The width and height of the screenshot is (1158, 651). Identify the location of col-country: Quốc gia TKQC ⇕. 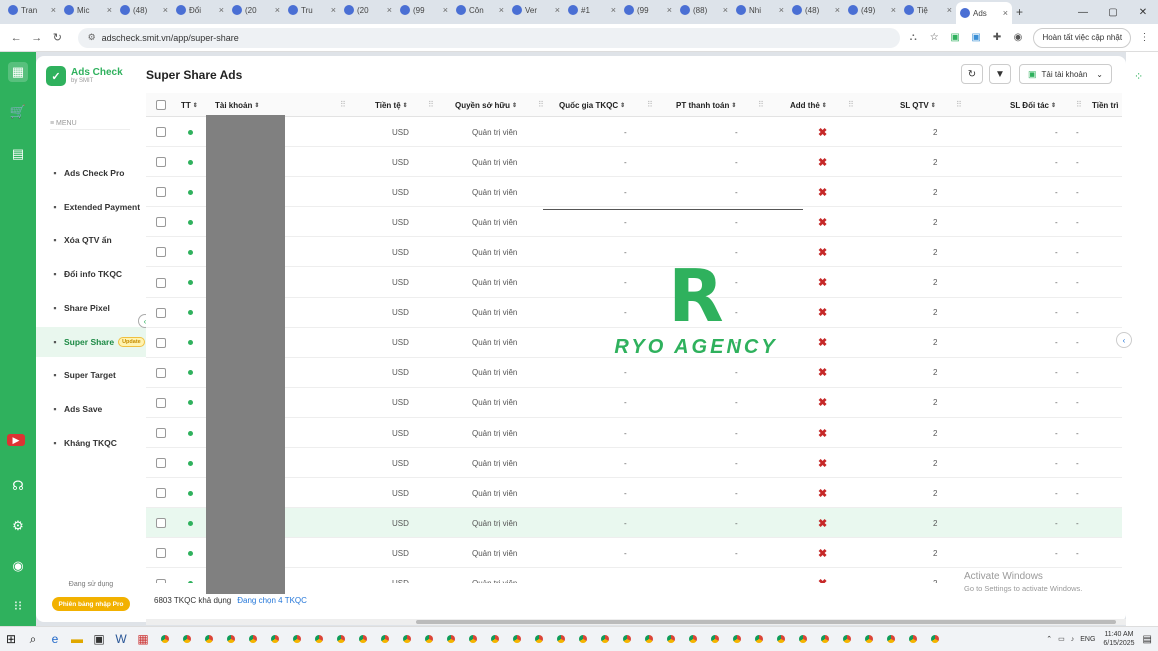
(592, 105).